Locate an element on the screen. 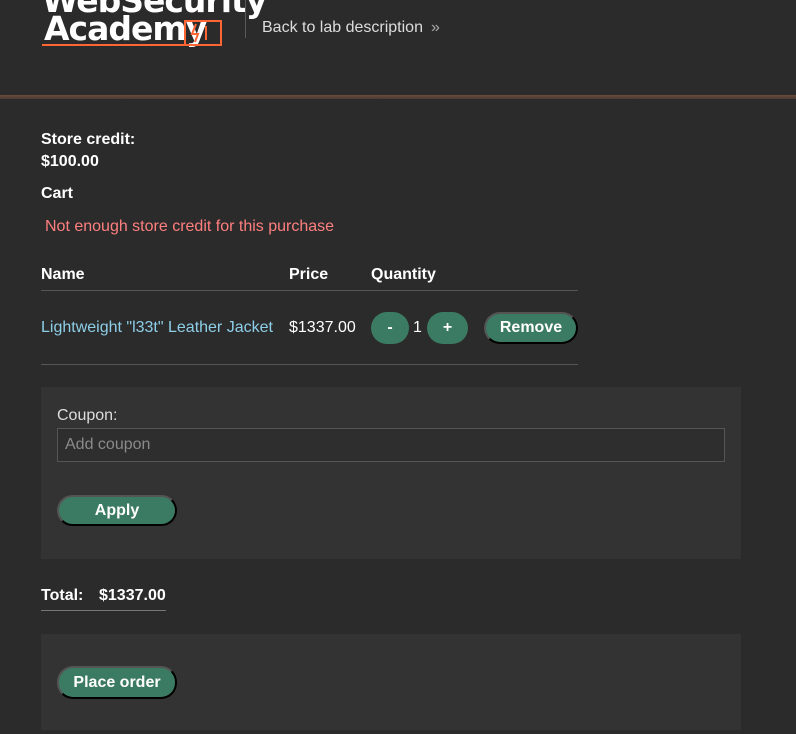  cart-item-name-link: Lightweight "l33t" Leather Jacket is located at coordinates (157, 328).